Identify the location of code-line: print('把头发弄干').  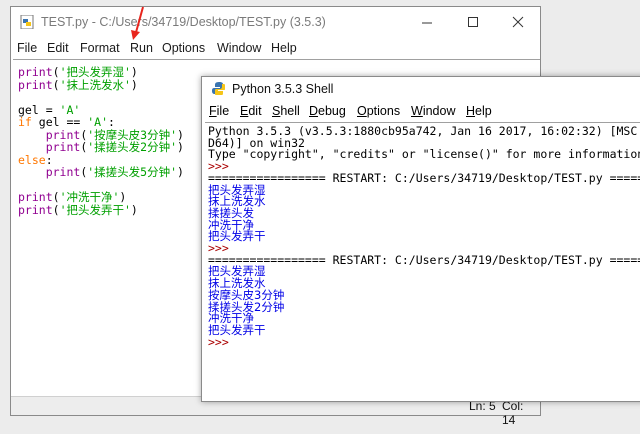
(78, 209).